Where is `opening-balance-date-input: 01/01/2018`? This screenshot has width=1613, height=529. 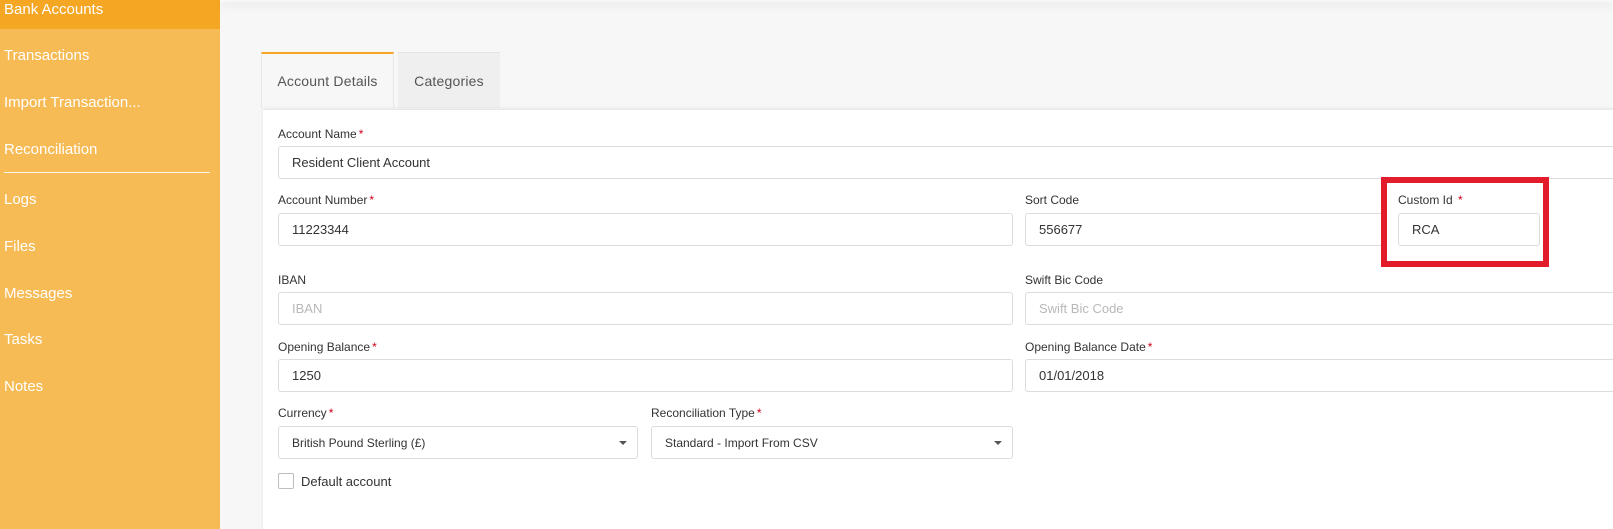
opening-balance-date-input: 01/01/2018 is located at coordinates (1319, 375).